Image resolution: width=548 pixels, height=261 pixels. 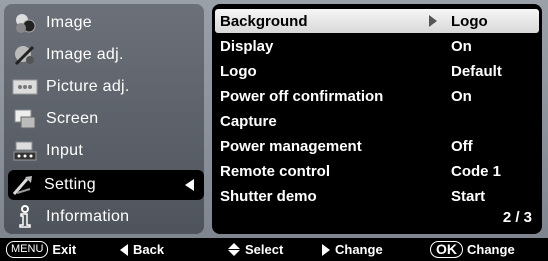 I want to click on setting-row-shutter-demo: Shutter demo Start, so click(x=377, y=196).